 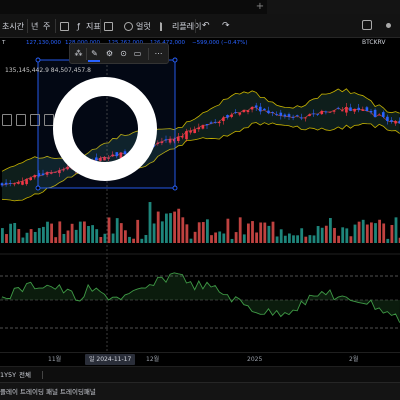 What do you see at coordinates (66, 26) in the screenshot?
I see `chart-type-button` at bounding box center [66, 26].